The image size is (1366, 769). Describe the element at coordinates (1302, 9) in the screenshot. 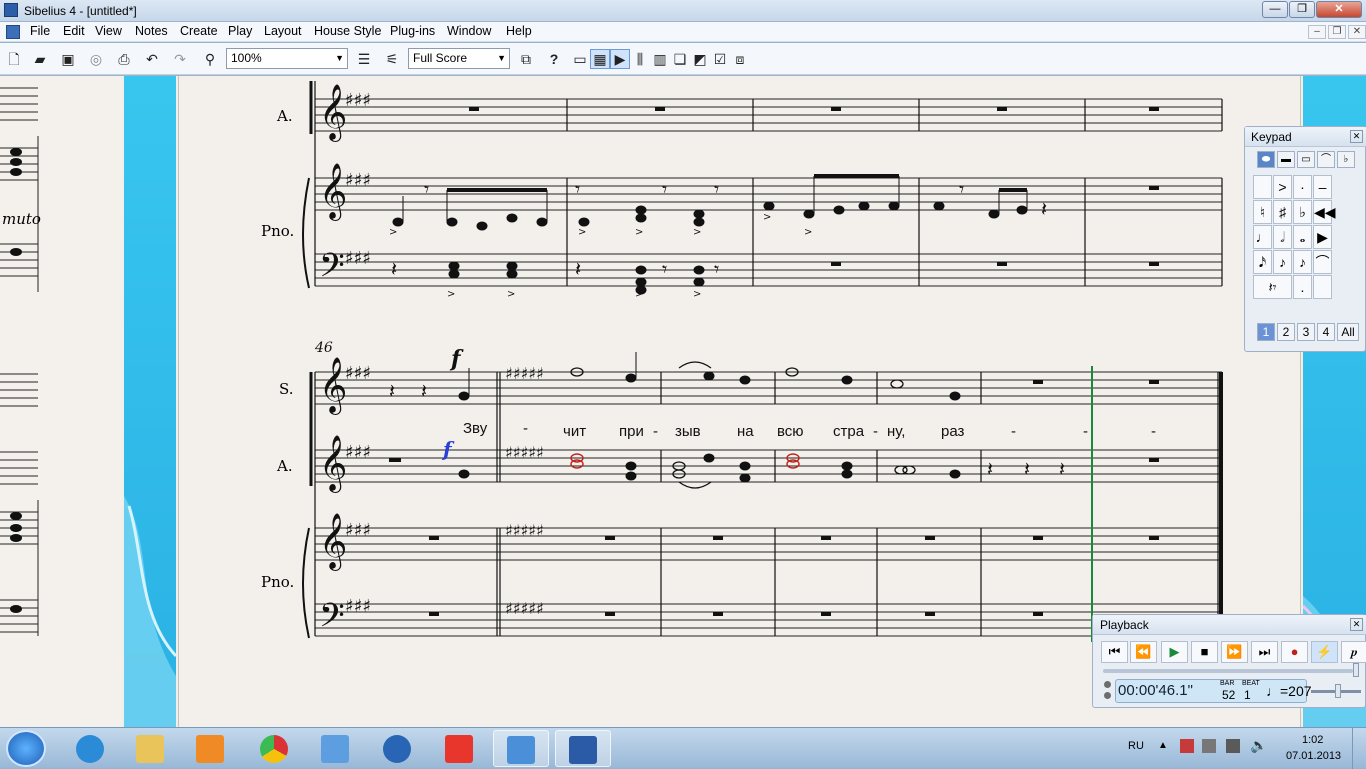

I see `maximize-button: ❐` at that location.